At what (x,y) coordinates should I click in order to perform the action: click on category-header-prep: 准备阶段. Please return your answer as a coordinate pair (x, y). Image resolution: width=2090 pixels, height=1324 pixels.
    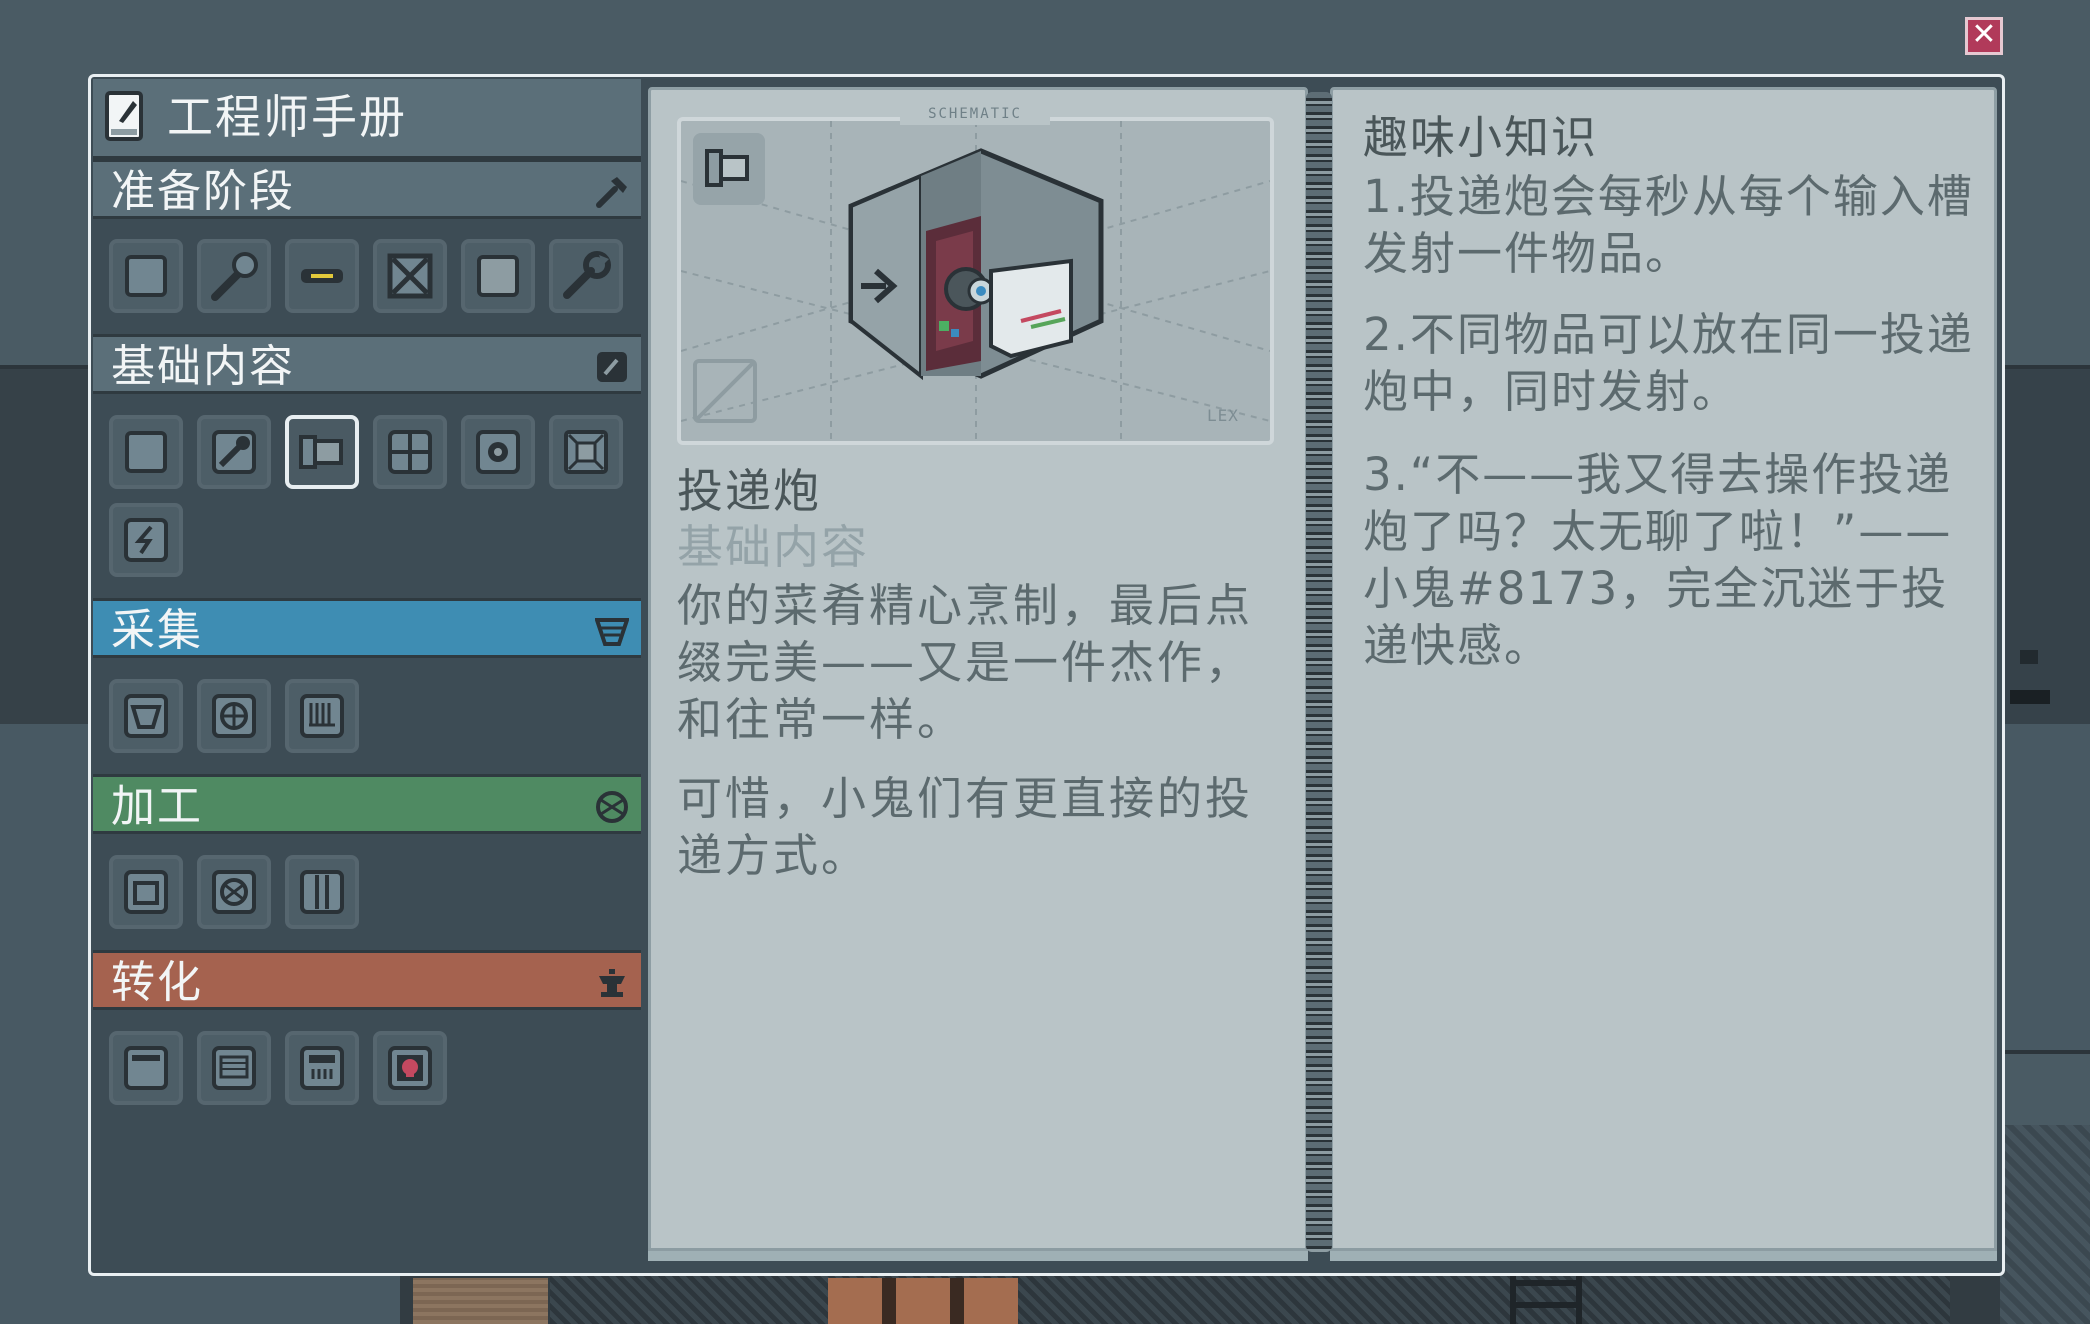
    Looking at the image, I should click on (367, 189).